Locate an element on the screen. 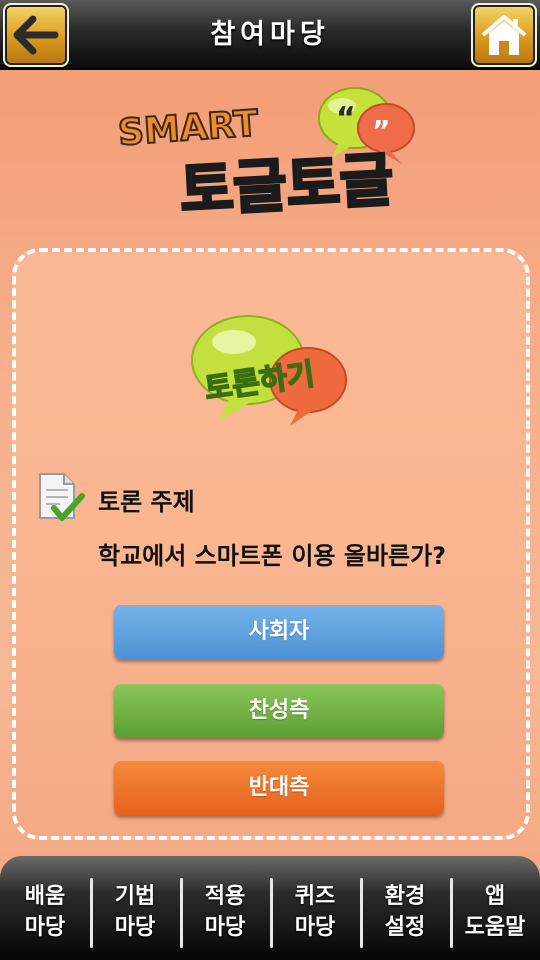 The height and width of the screenshot is (960, 540). moderator-button: 사회자 is located at coordinates (279, 632).